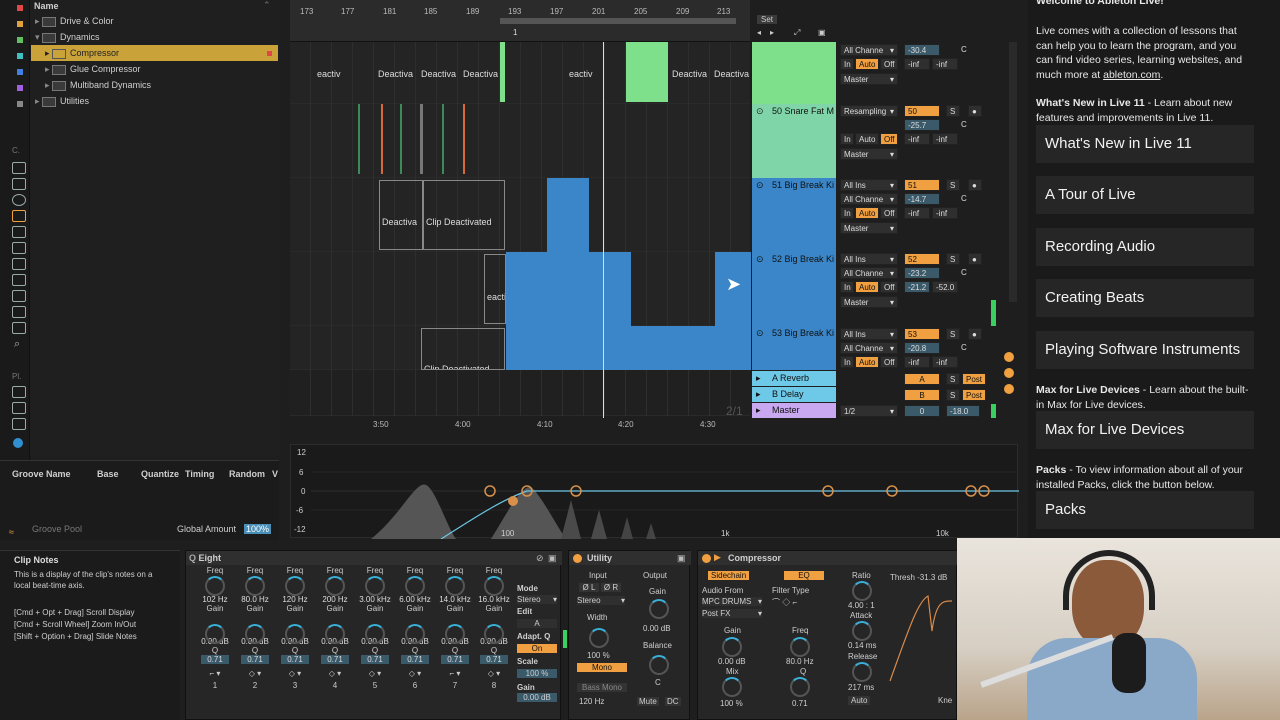  I want to click on device-close-icon: ▣, so click(552, 558).